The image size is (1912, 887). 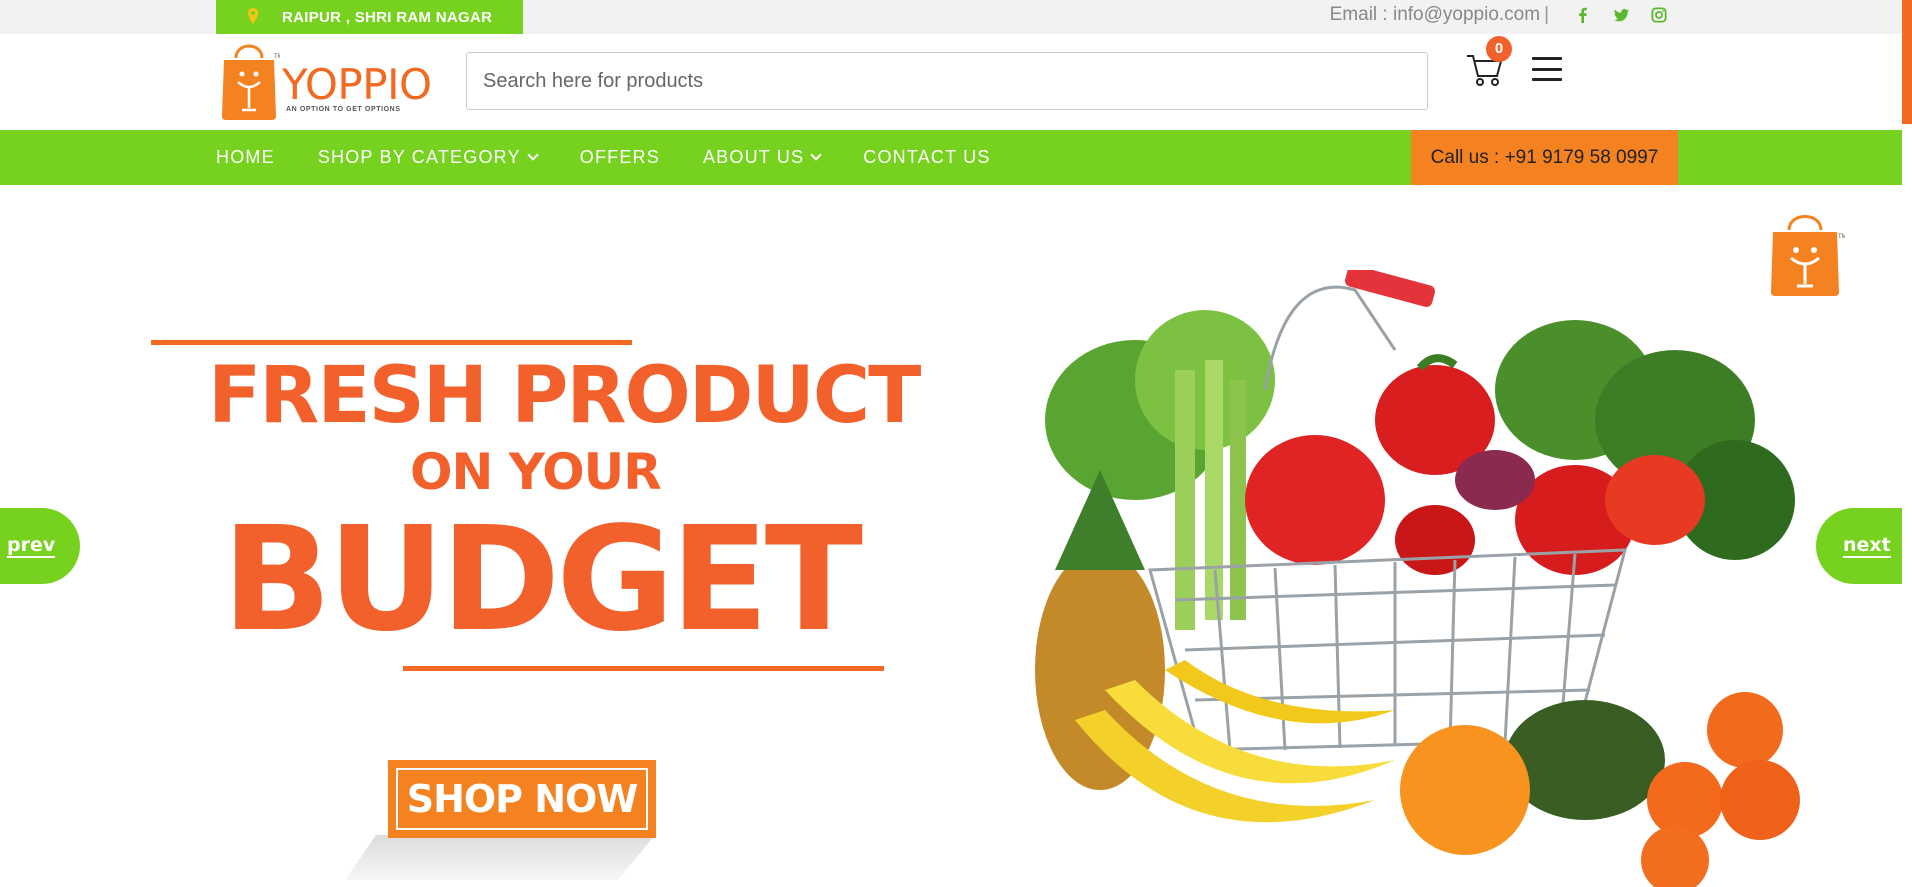 I want to click on nav-about-us: ABOUT US, so click(x=762, y=157).